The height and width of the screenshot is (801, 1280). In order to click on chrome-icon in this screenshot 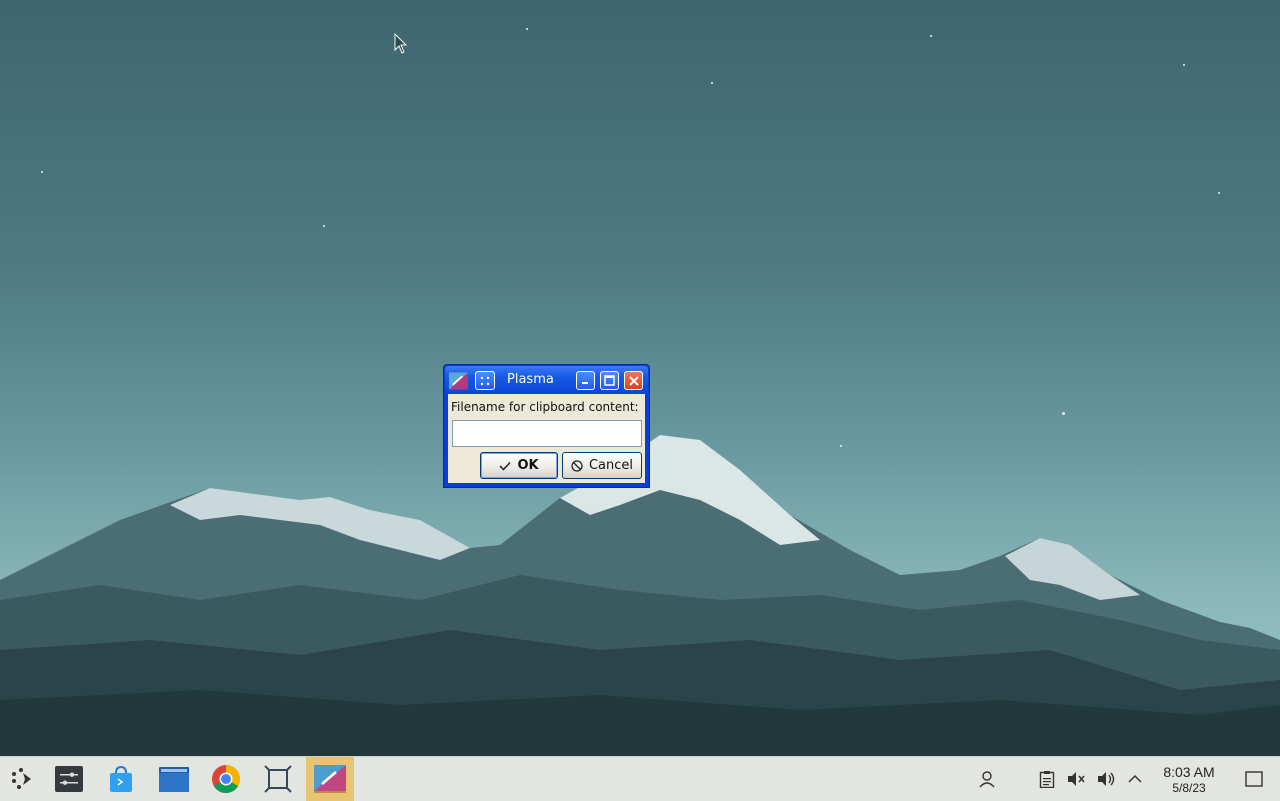, I will do `click(226, 779)`.